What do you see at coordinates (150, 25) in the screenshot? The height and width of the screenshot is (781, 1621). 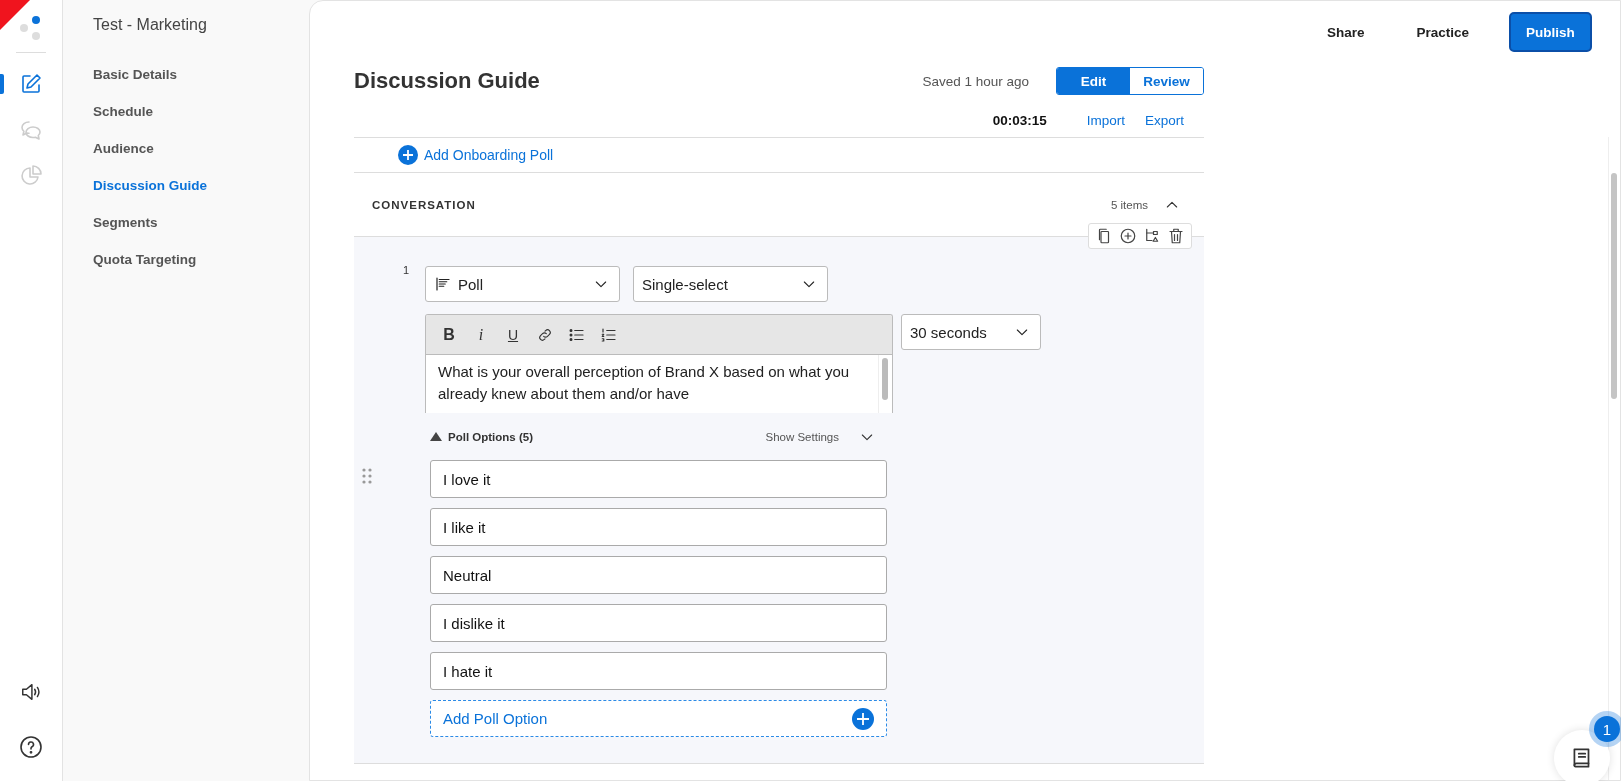 I see `project-title: Test - Marketing` at bounding box center [150, 25].